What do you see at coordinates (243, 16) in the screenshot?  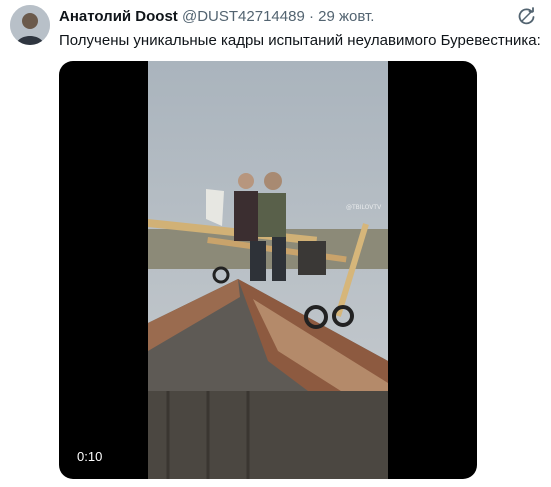 I see `author-handle: @DUST42714489` at bounding box center [243, 16].